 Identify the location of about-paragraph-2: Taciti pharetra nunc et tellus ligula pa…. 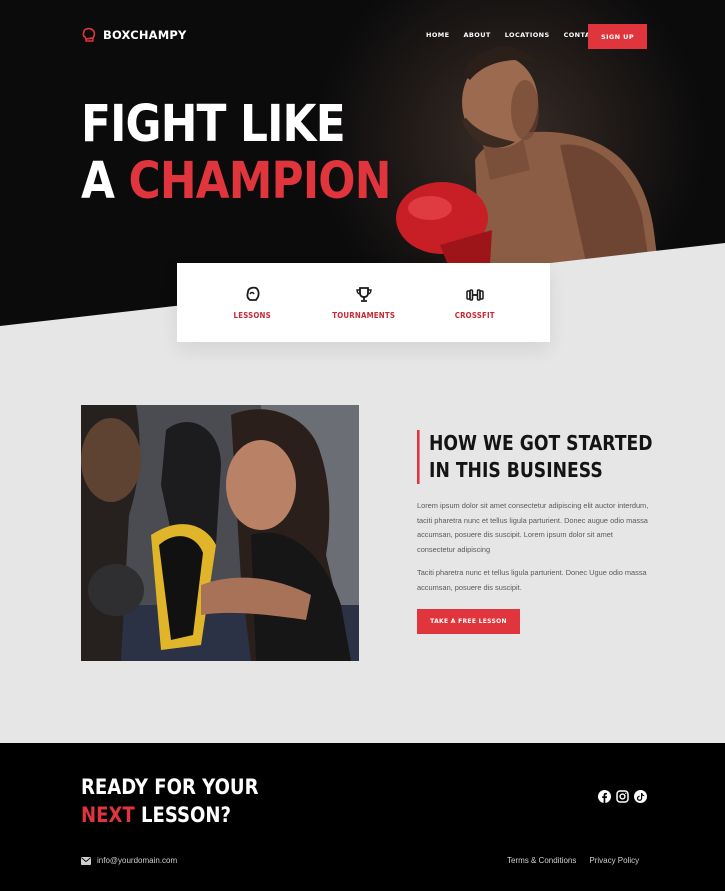
(532, 580).